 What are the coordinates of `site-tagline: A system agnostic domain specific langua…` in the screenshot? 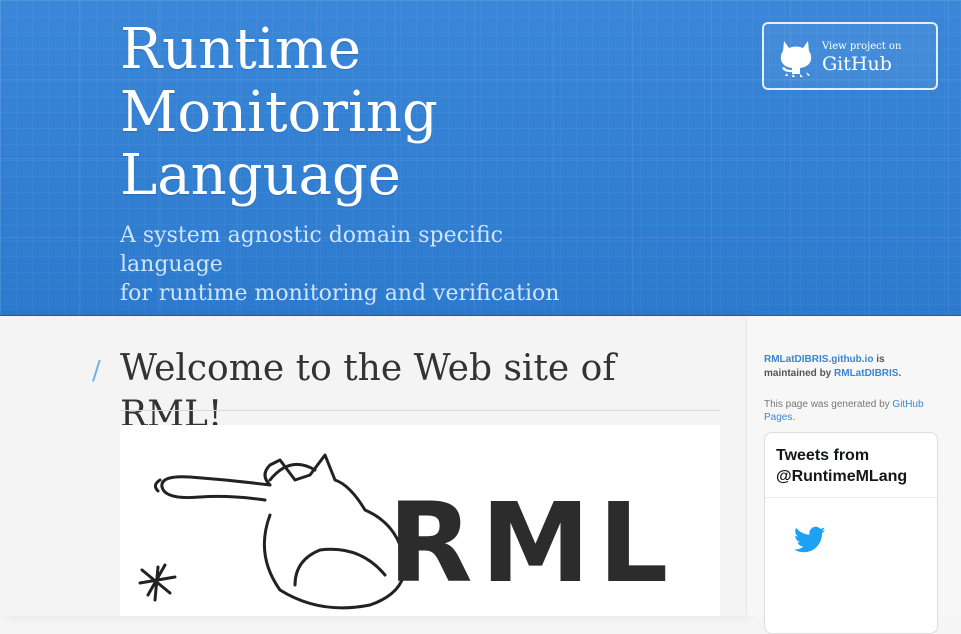 It's located at (355, 264).